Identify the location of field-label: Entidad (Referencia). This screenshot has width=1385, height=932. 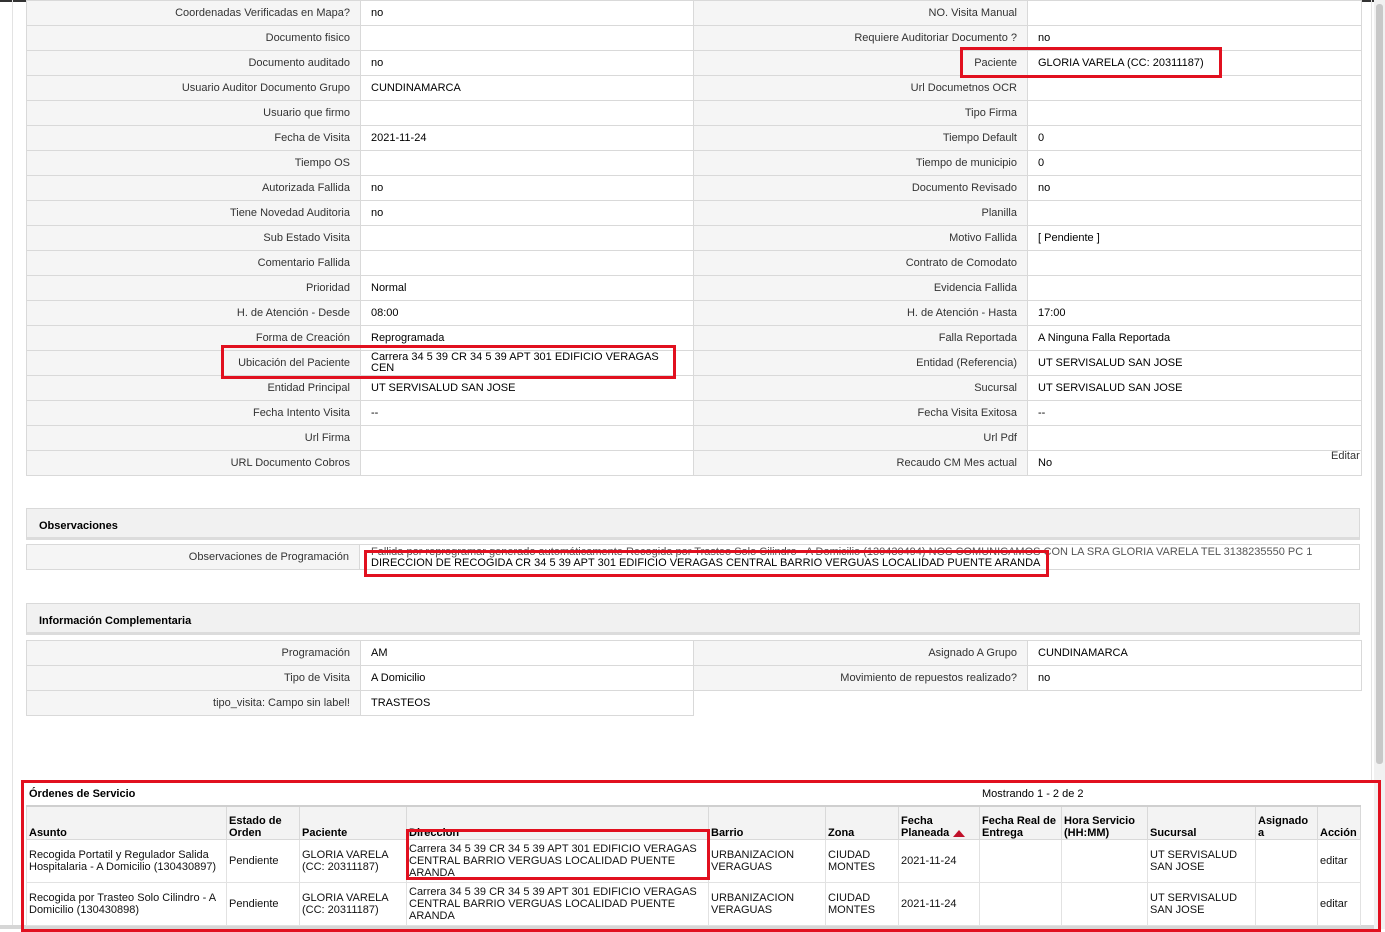
(860, 363).